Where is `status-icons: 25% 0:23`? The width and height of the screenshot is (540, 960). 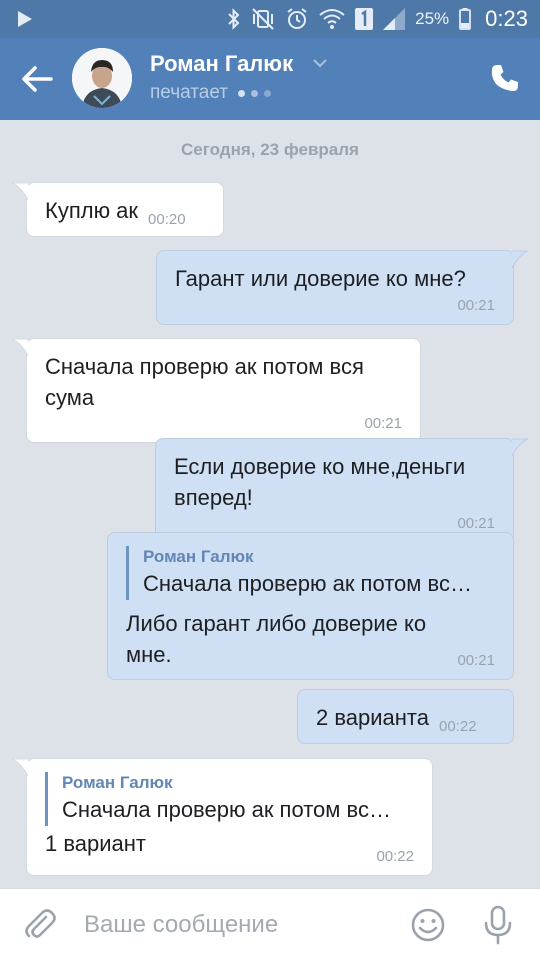 status-icons: 25% 0:23 is located at coordinates (377, 19).